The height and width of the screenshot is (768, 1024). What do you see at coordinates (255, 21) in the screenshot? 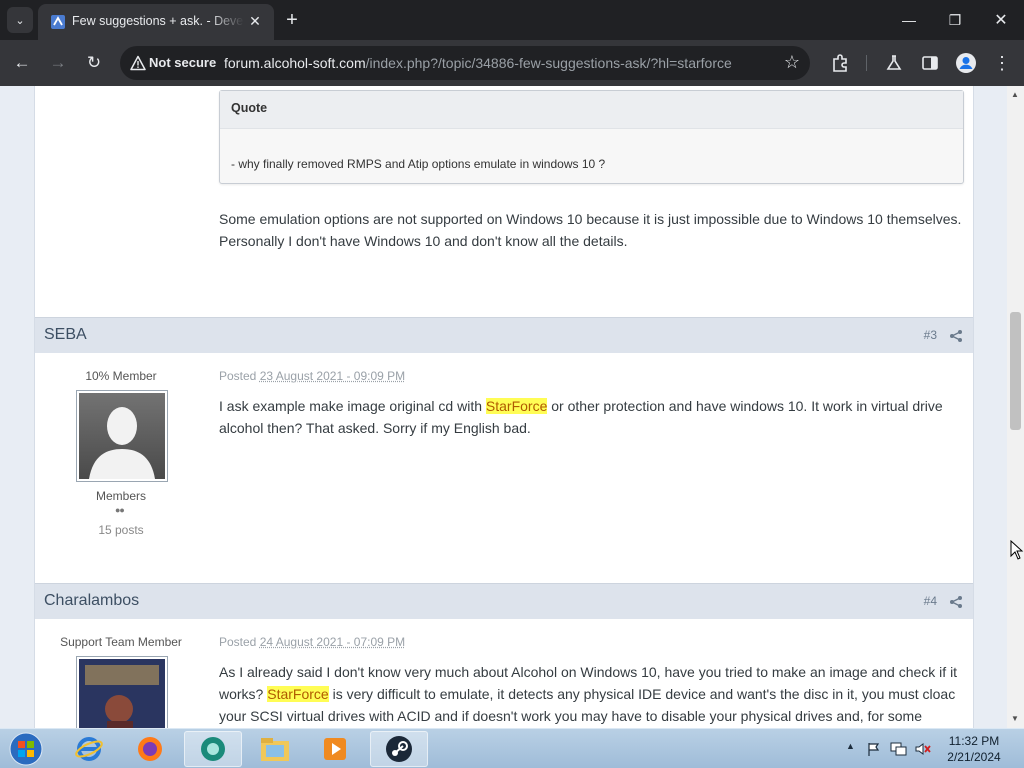
I see `tab-close-icon: ✕` at bounding box center [255, 21].